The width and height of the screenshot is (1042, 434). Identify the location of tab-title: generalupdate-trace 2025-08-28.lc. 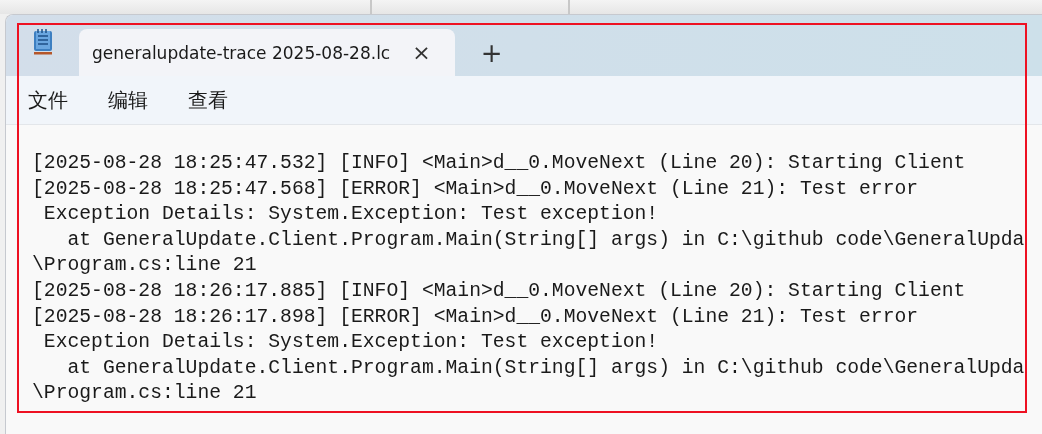
(241, 52).